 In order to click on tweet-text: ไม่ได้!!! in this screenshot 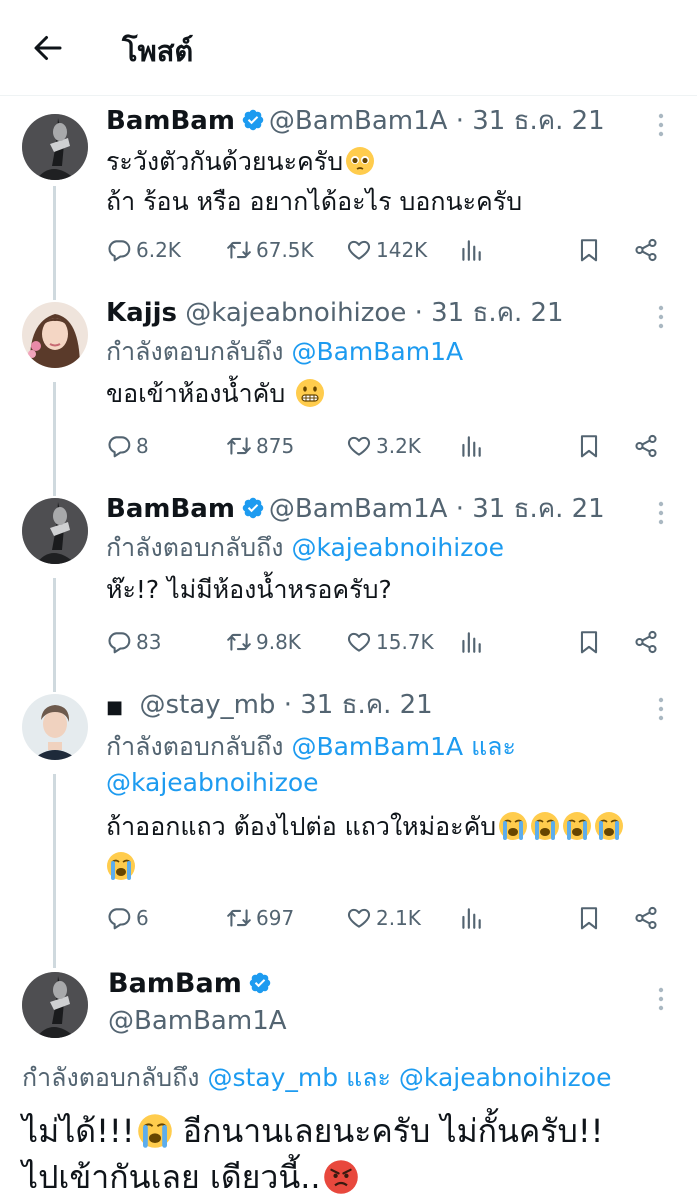, I will do `click(78, 1131)`.